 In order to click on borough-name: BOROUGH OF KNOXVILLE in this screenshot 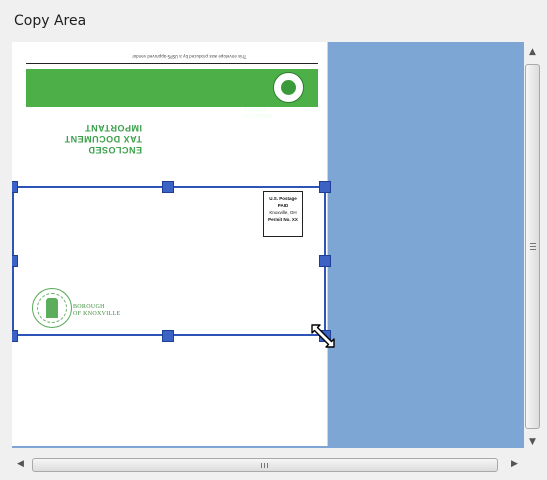, I will do `click(96, 311)`.